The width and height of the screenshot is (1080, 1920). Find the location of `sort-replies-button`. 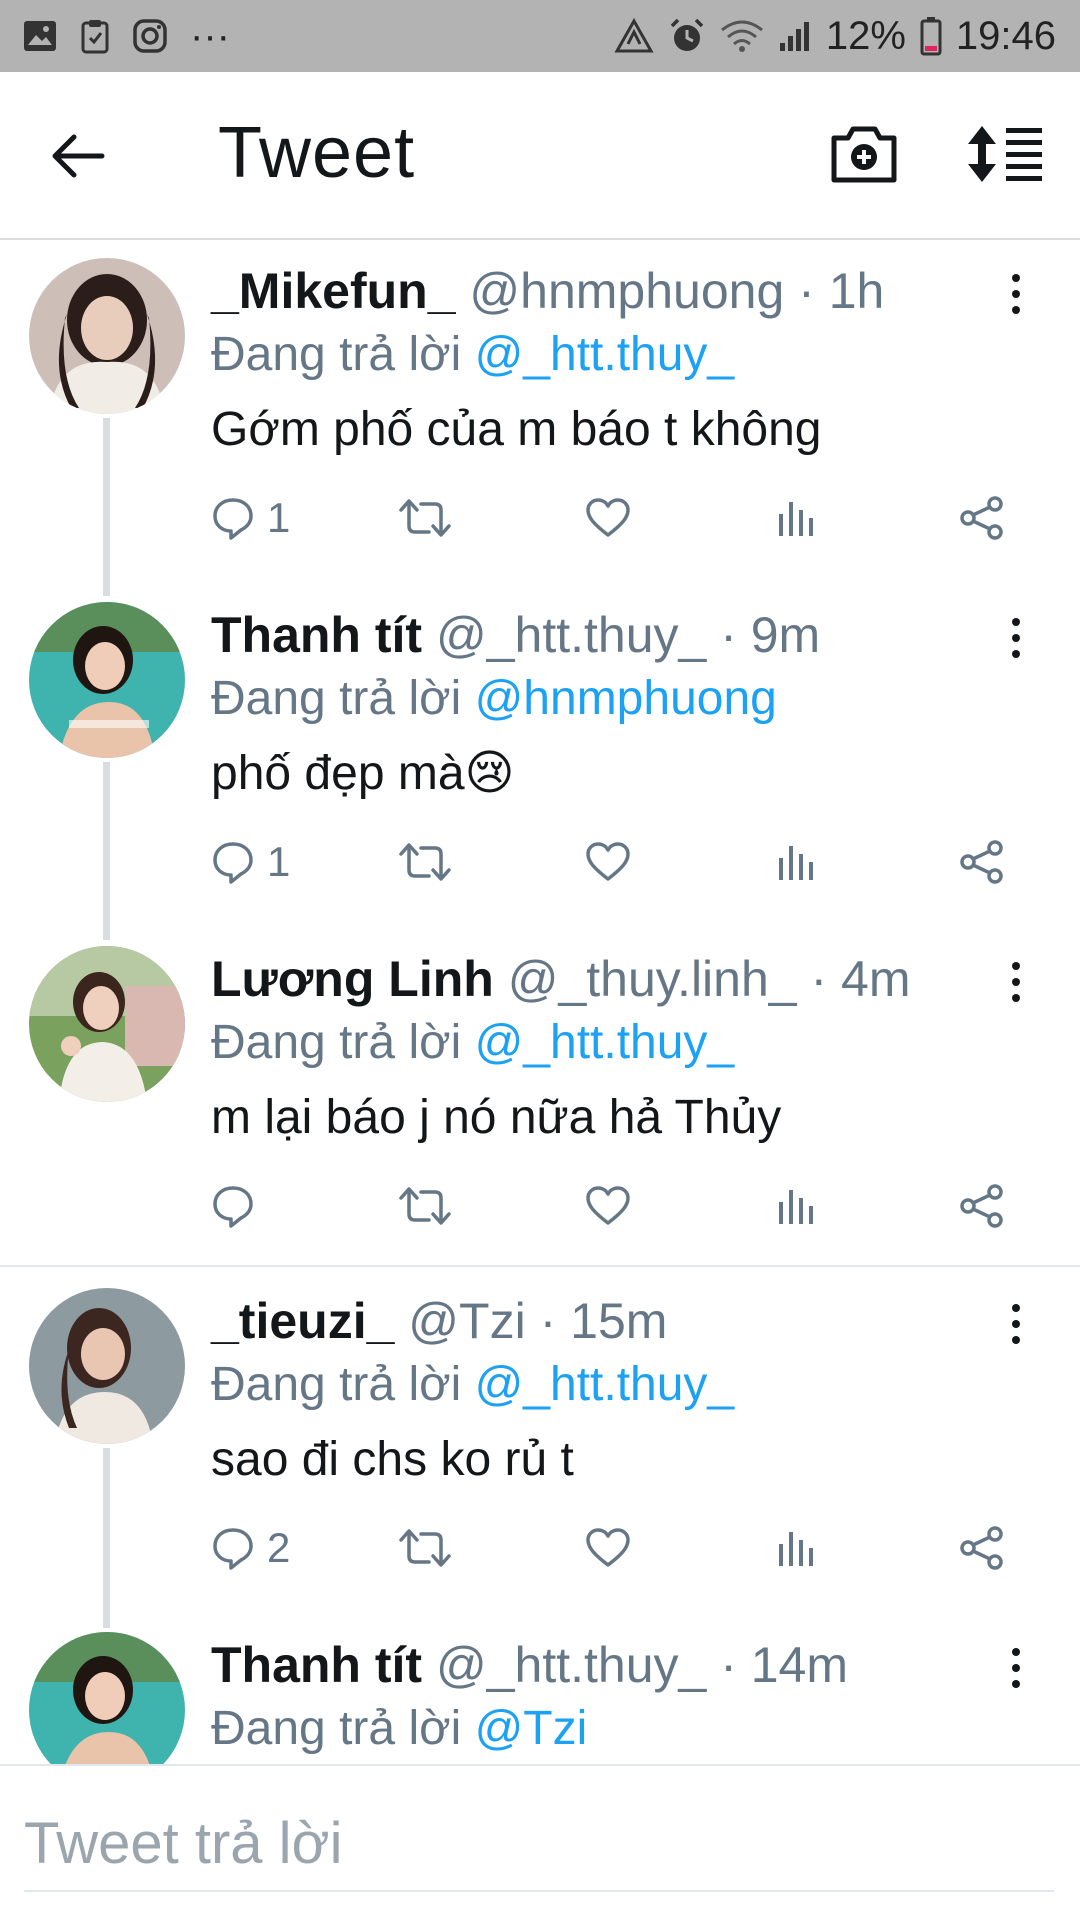

sort-replies-button is located at coordinates (1006, 156).